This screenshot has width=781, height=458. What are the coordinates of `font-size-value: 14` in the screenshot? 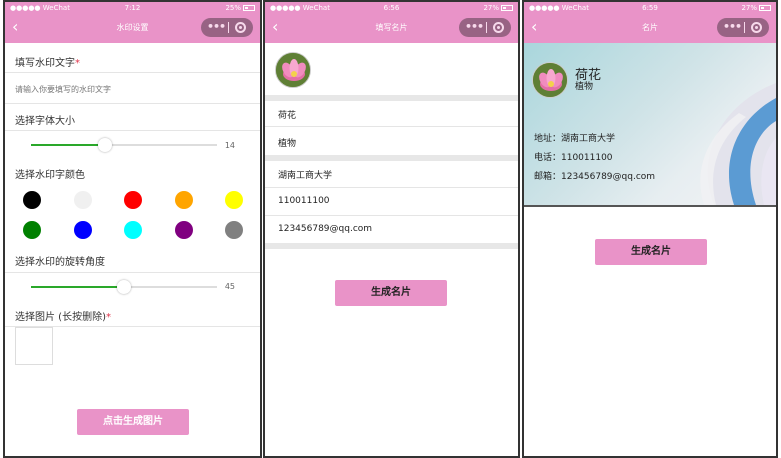 It's located at (229, 145).